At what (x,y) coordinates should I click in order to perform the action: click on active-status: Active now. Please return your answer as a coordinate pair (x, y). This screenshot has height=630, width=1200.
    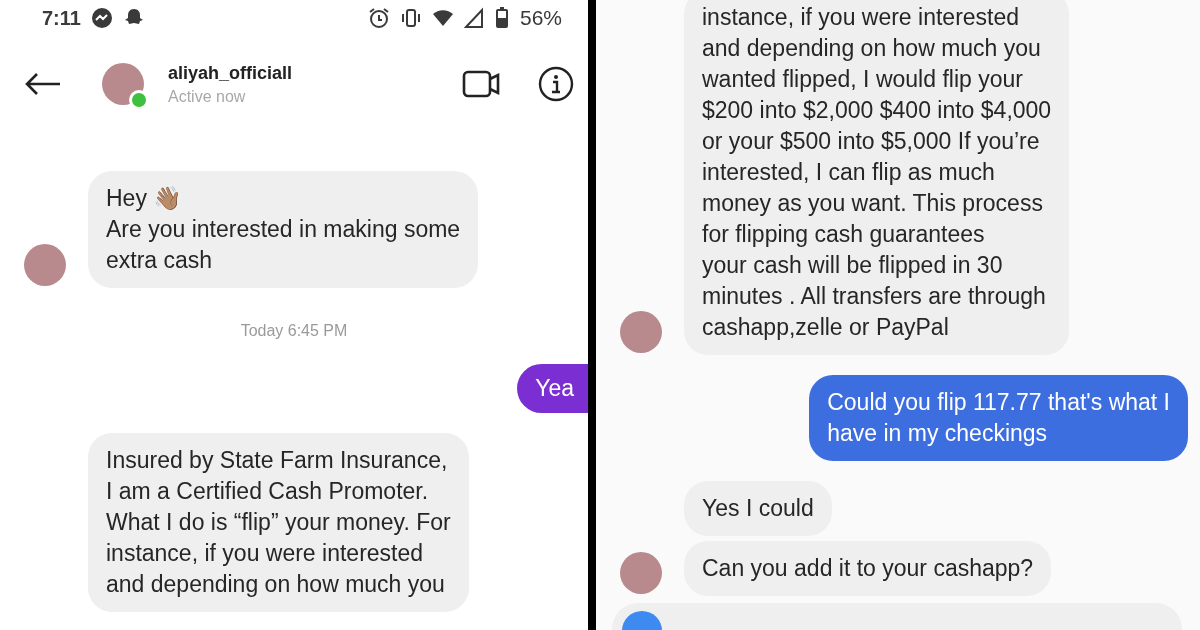
    Looking at the image, I should click on (207, 96).